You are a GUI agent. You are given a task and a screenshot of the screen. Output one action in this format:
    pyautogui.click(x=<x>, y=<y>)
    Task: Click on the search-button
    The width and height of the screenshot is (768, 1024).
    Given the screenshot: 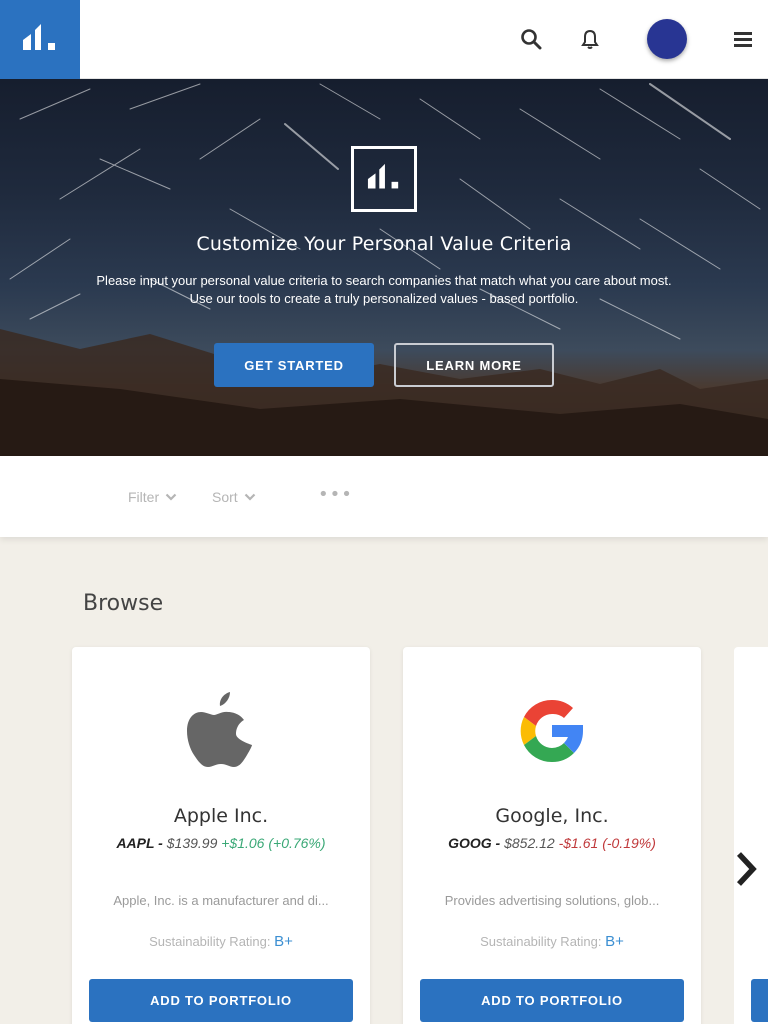 What is the action you would take?
    pyautogui.click(x=531, y=39)
    